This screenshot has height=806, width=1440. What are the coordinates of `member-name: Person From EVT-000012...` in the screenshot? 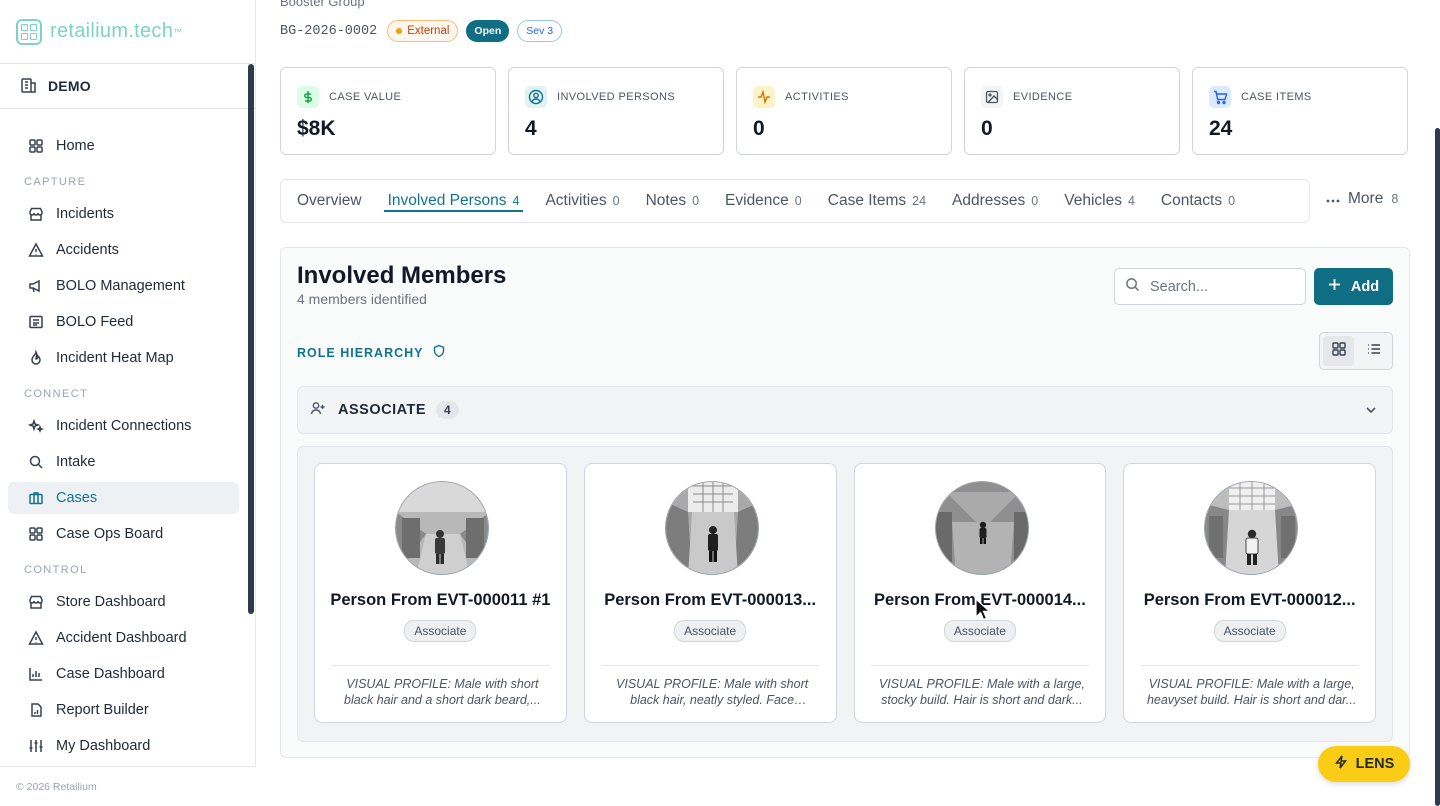 It's located at (1249, 600).